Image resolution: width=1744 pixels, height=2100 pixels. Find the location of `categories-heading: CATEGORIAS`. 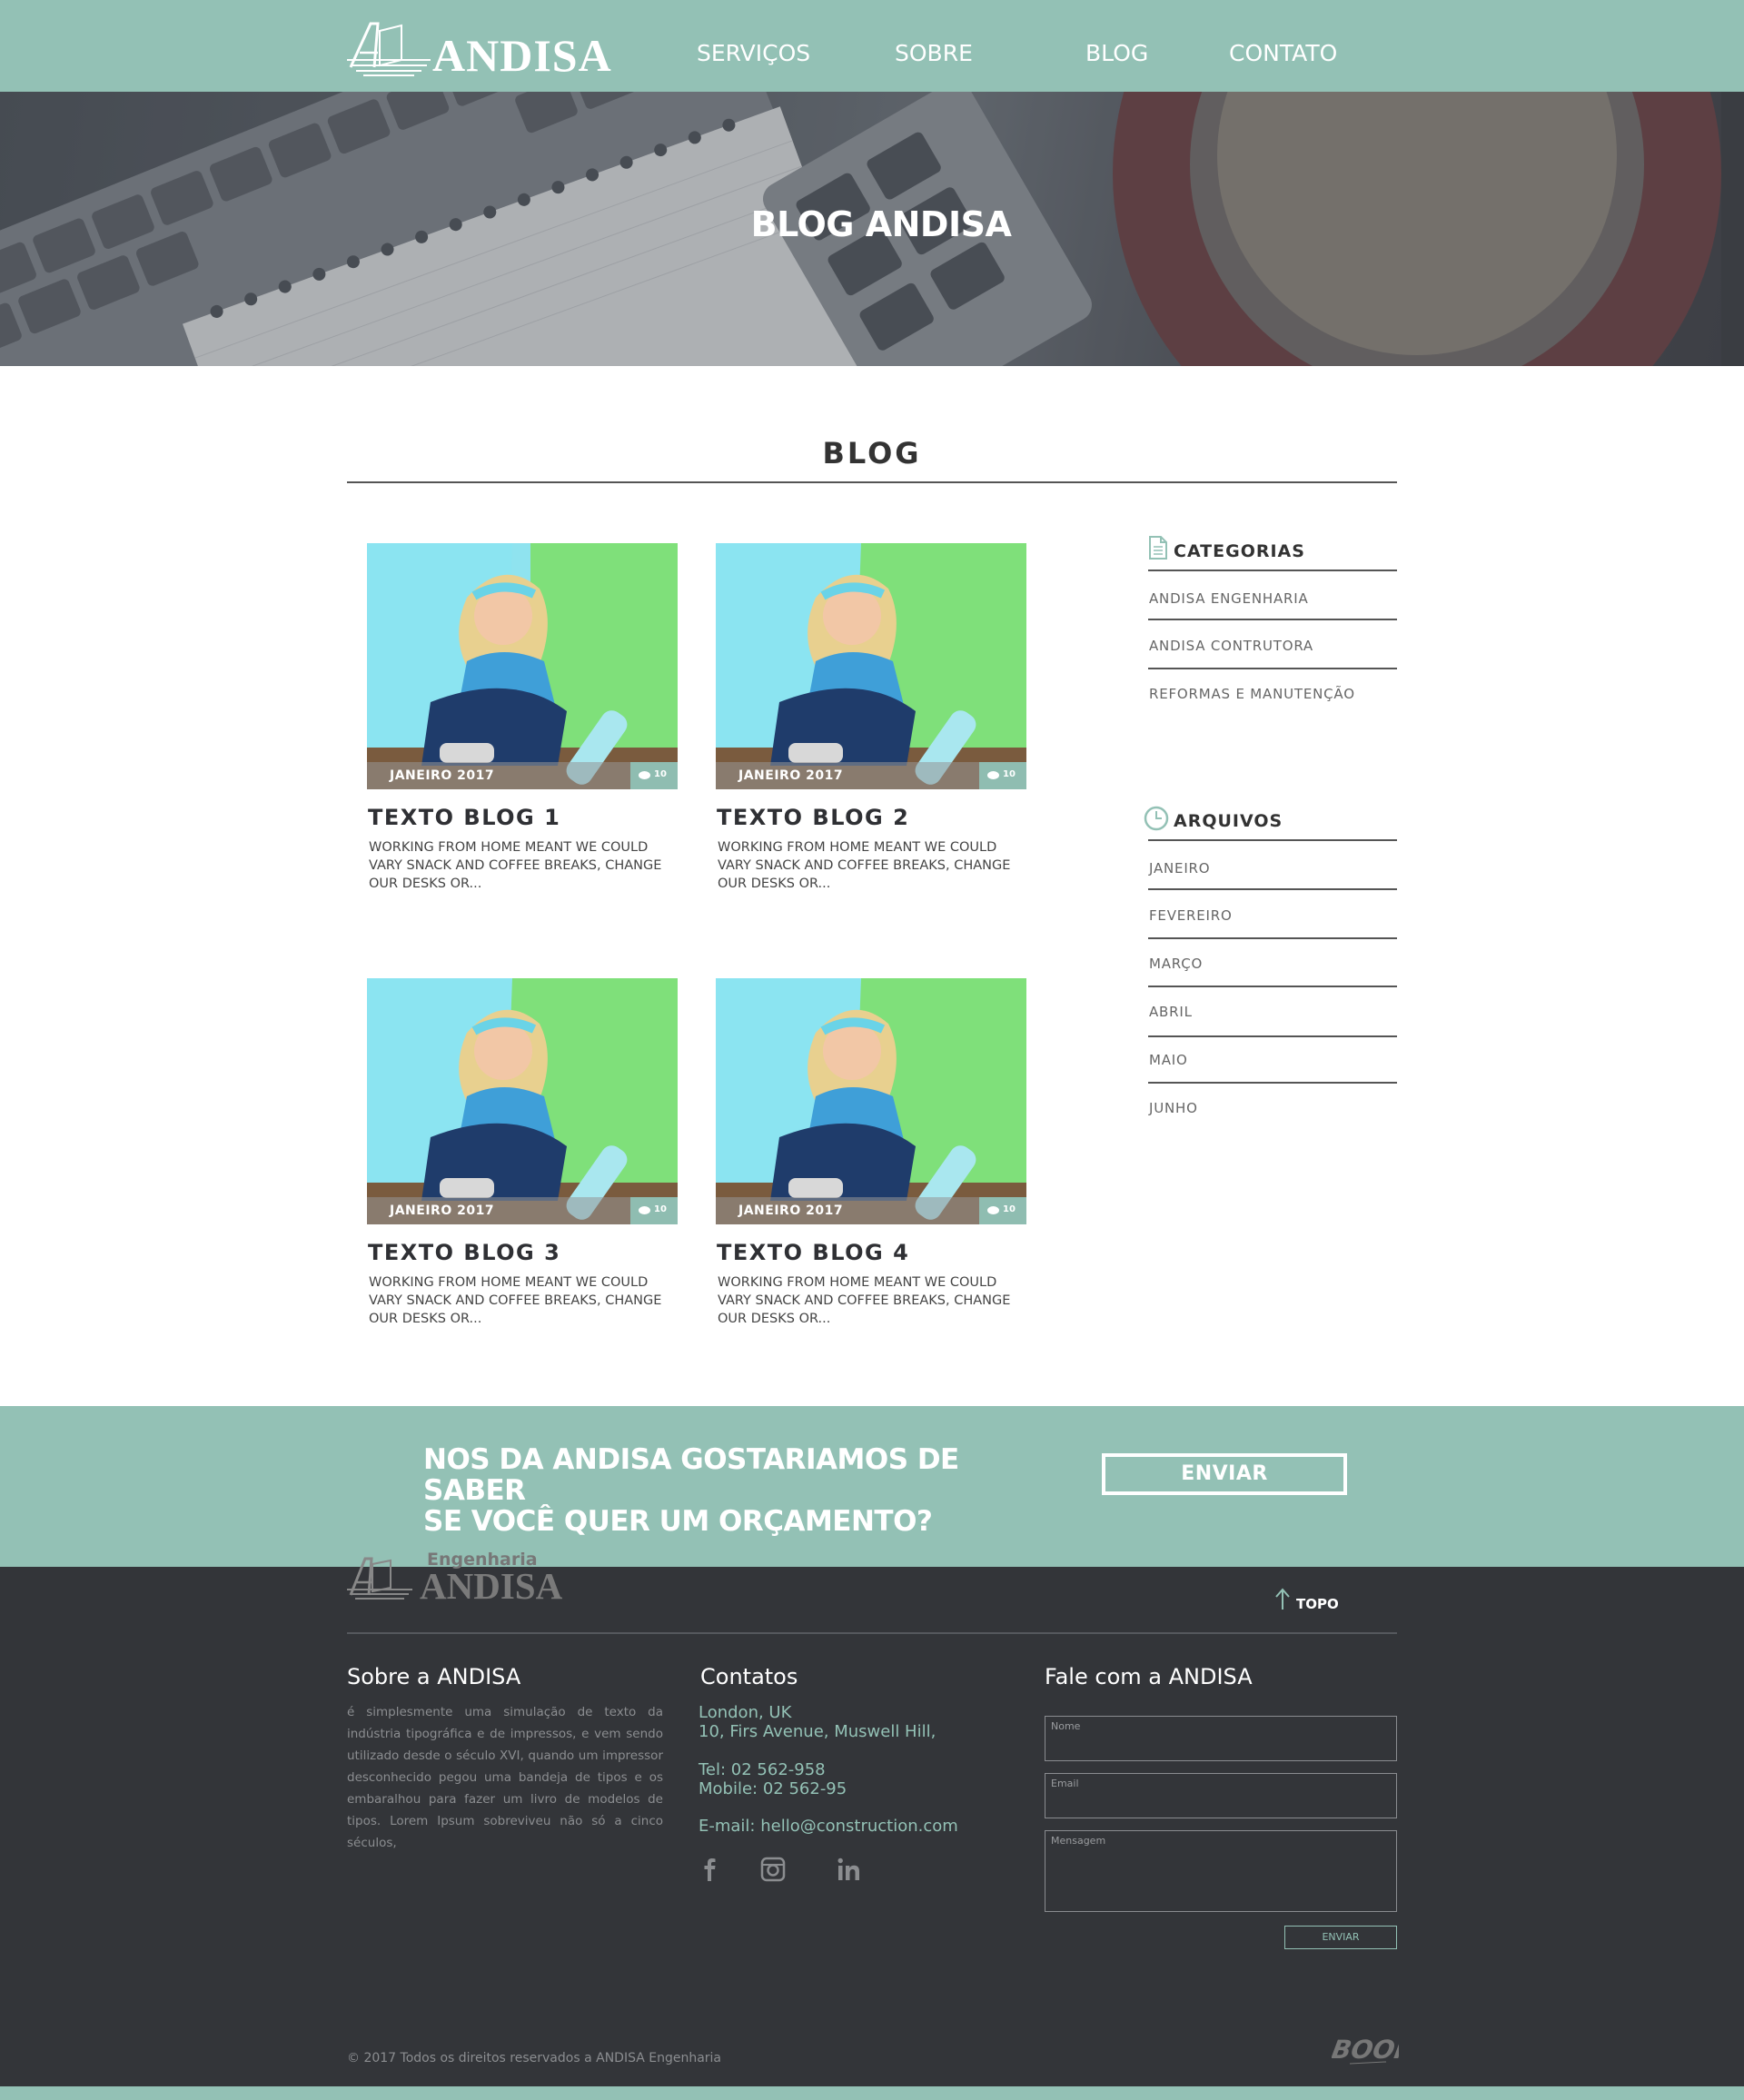

categories-heading: CATEGORIAS is located at coordinates (1272, 548).